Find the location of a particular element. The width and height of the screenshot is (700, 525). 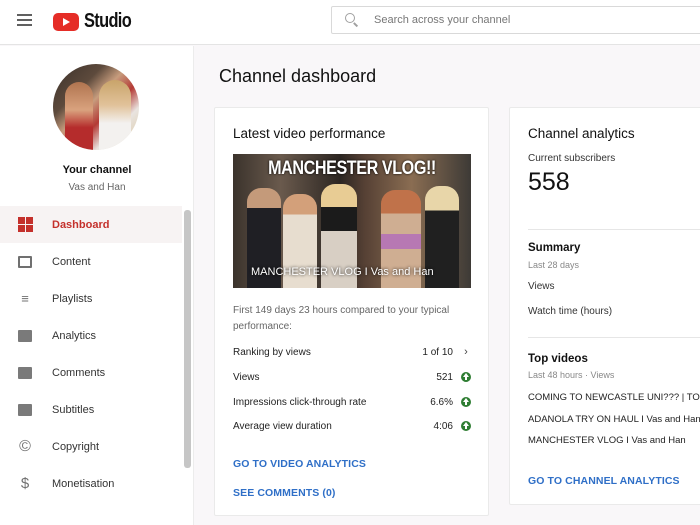

sidebar-item-playlists: ≡ Playlists is located at coordinates (91, 298).